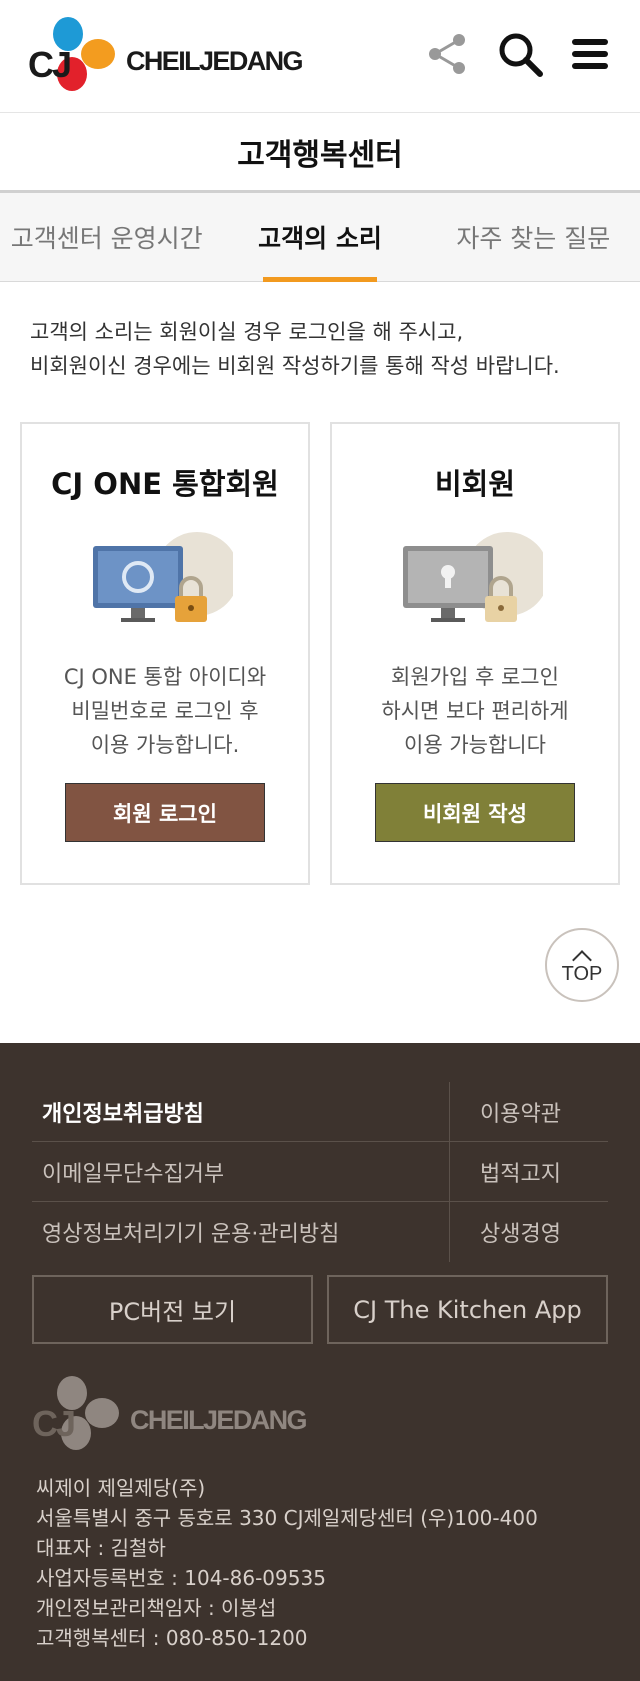  What do you see at coordinates (590, 54) in the screenshot?
I see `menu-icon` at bounding box center [590, 54].